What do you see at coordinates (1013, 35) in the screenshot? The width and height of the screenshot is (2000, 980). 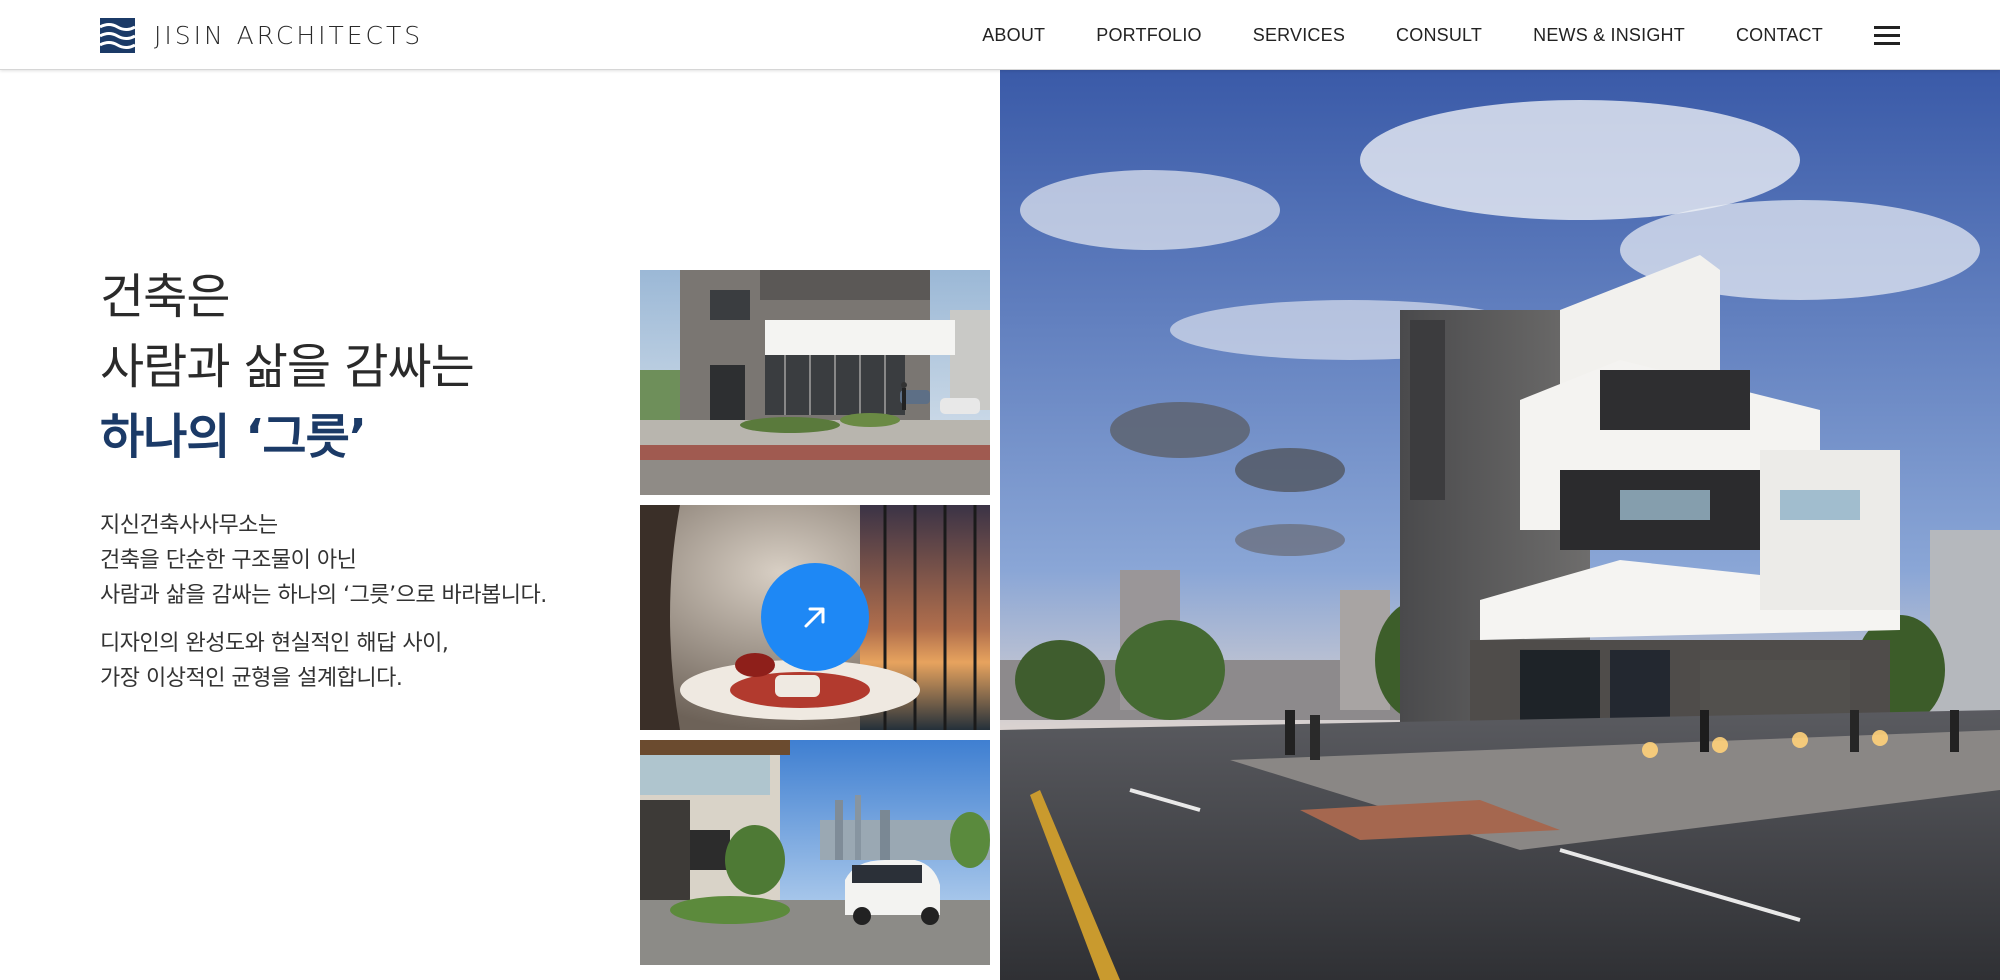 I see `nav-item-about: ABOUT` at bounding box center [1013, 35].